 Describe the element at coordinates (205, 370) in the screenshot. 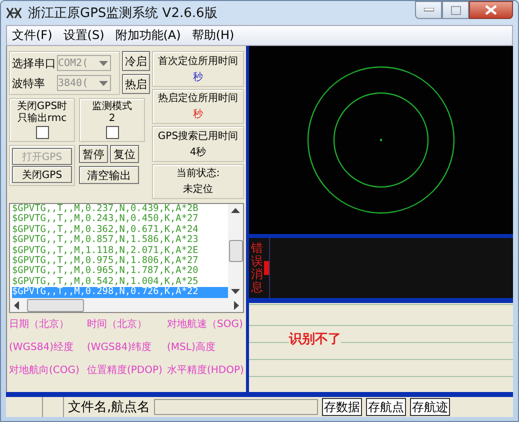

I see `data-field-label: 水平精度(HDOP)` at that location.